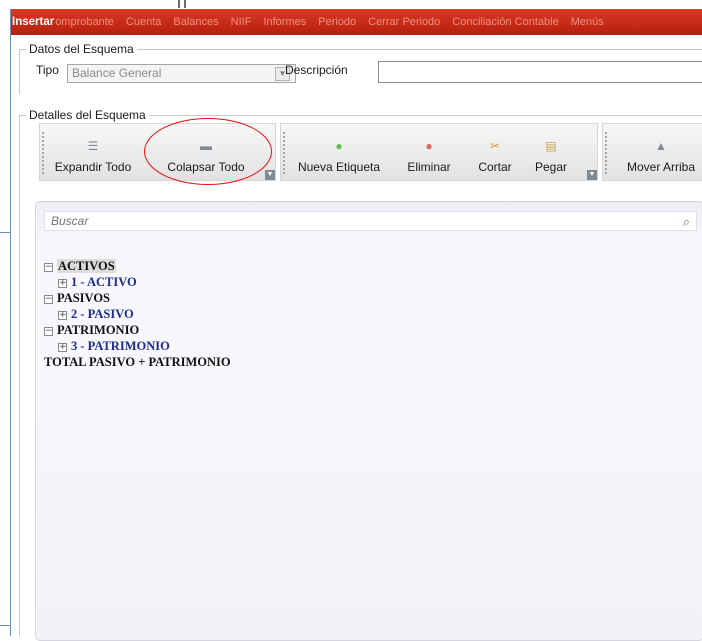  What do you see at coordinates (284, 22) in the screenshot?
I see `menu-informes: Informes` at bounding box center [284, 22].